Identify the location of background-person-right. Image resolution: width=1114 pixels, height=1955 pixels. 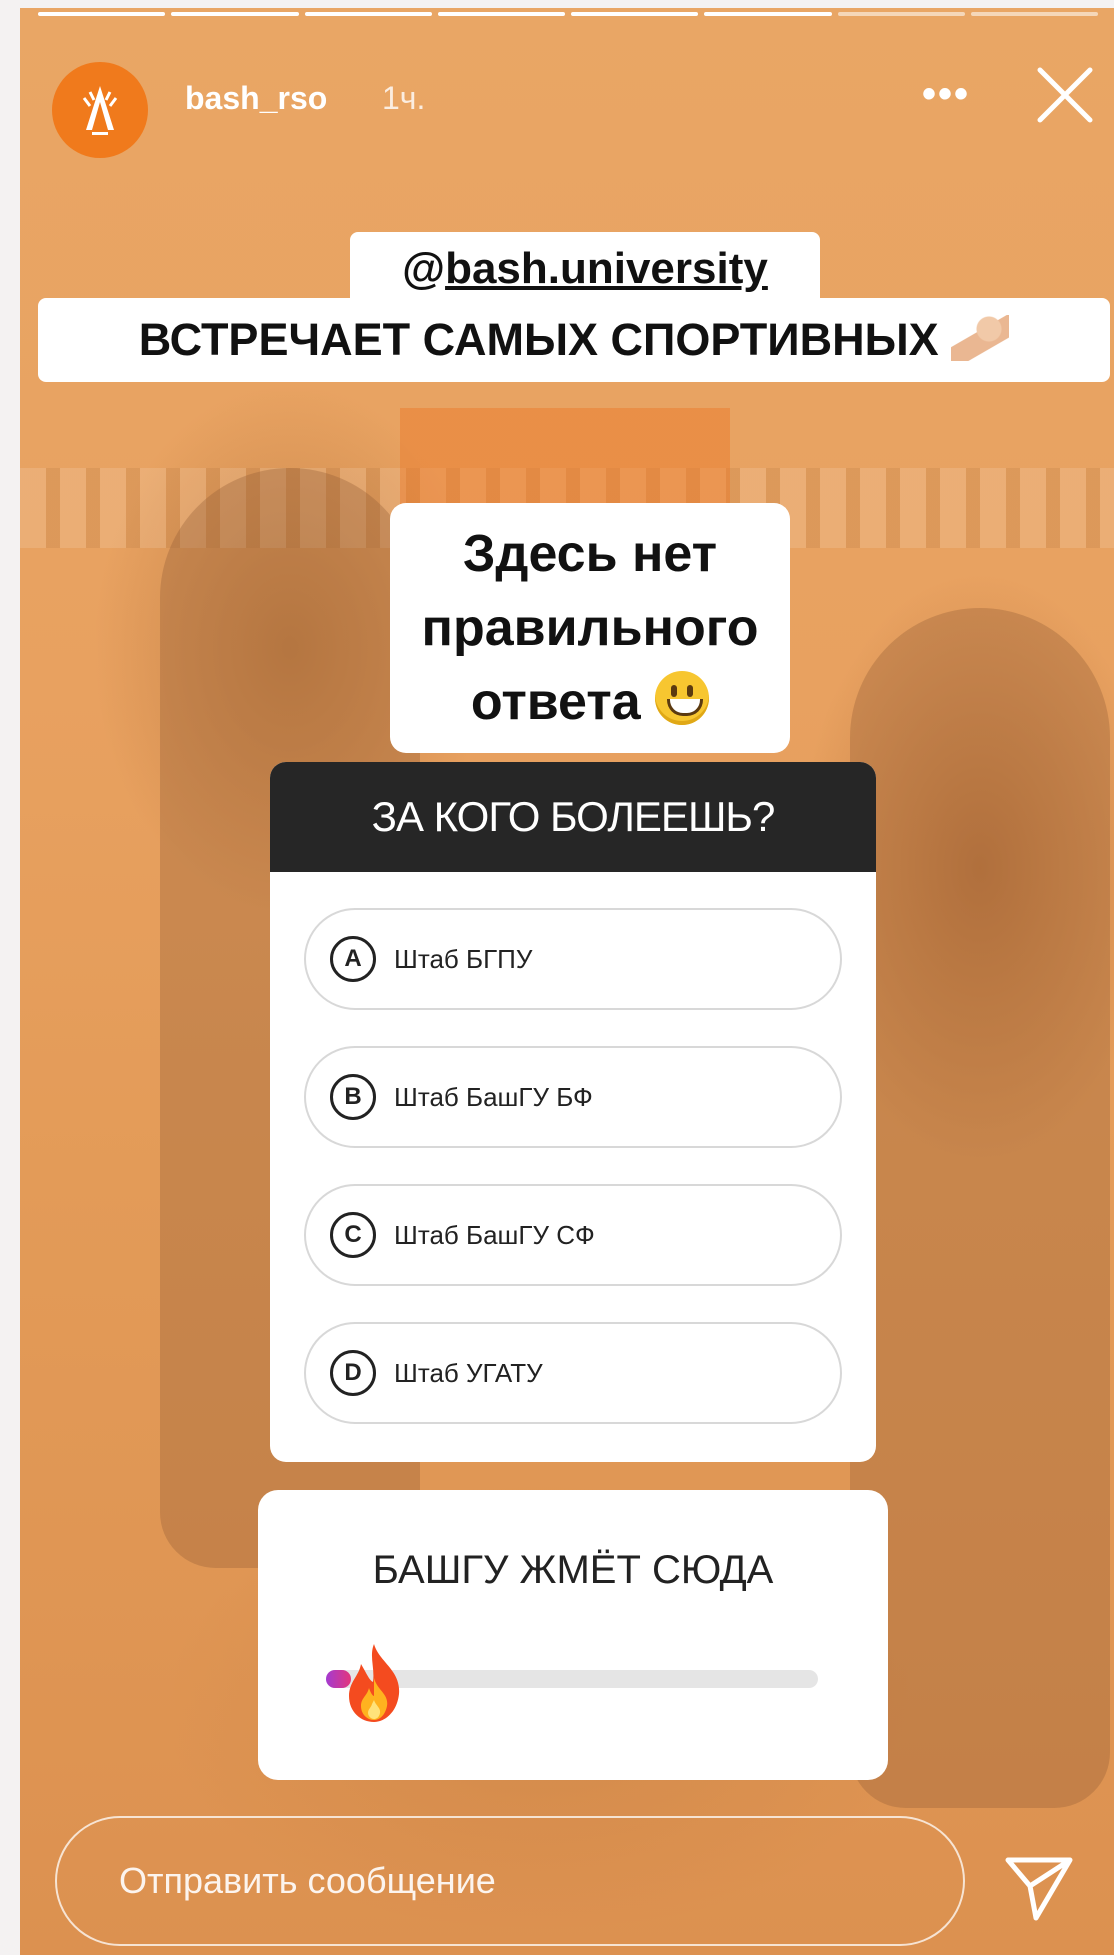
(980, 1208).